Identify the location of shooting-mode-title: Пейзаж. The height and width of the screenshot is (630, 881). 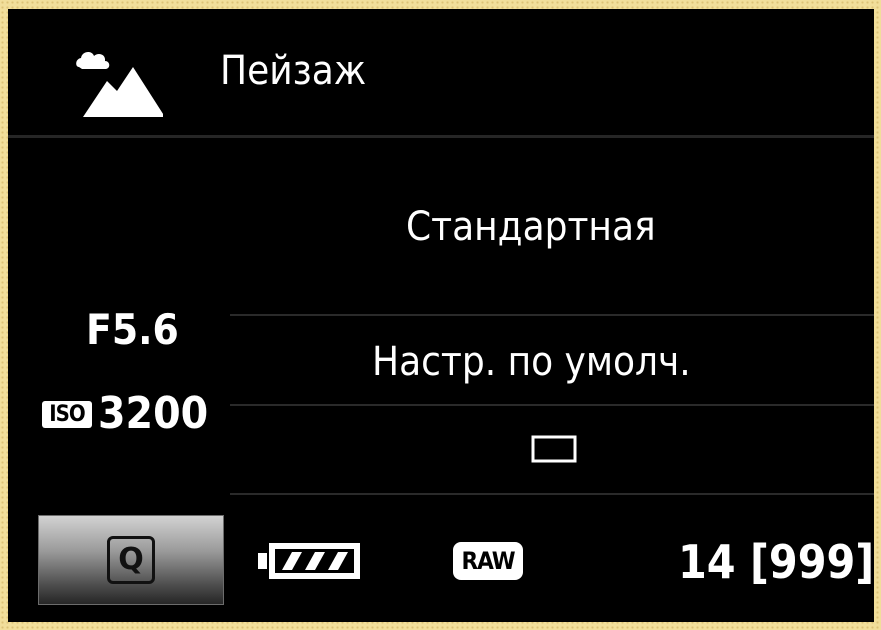
(293, 71).